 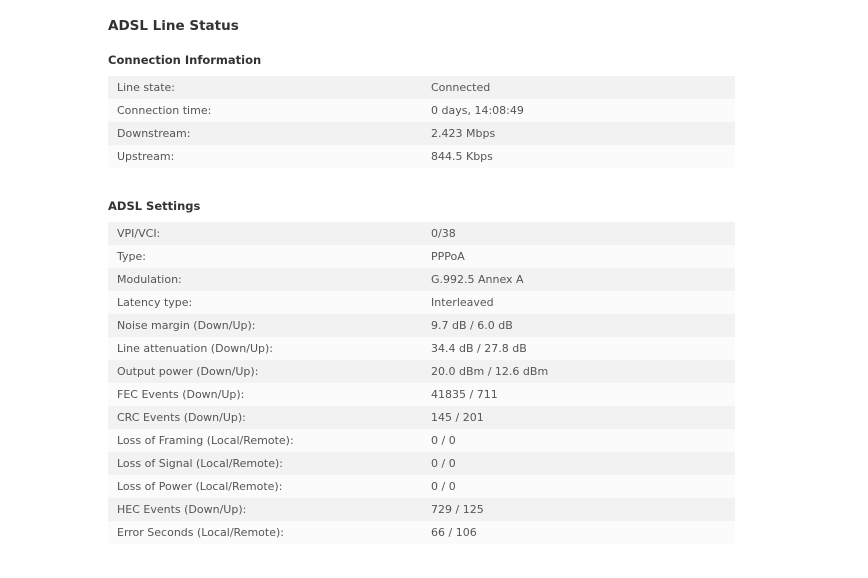 What do you see at coordinates (421, 279) in the screenshot?
I see `table-row-modulation: Modulation: G.992.5 Annex A` at bounding box center [421, 279].